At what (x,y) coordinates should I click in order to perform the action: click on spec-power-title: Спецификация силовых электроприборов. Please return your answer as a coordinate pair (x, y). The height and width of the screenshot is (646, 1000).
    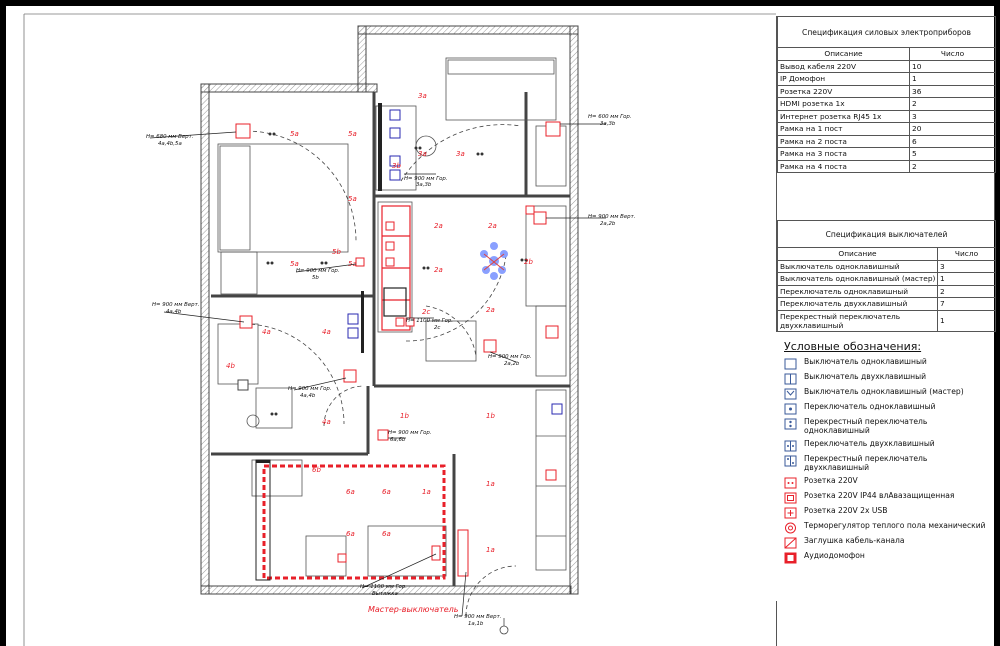
    Looking at the image, I should click on (886, 32).